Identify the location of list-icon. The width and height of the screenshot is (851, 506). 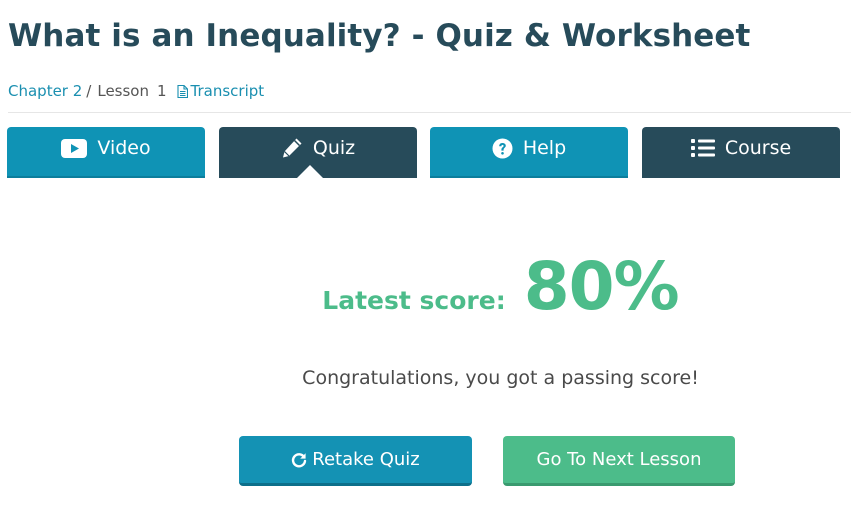
(702, 148).